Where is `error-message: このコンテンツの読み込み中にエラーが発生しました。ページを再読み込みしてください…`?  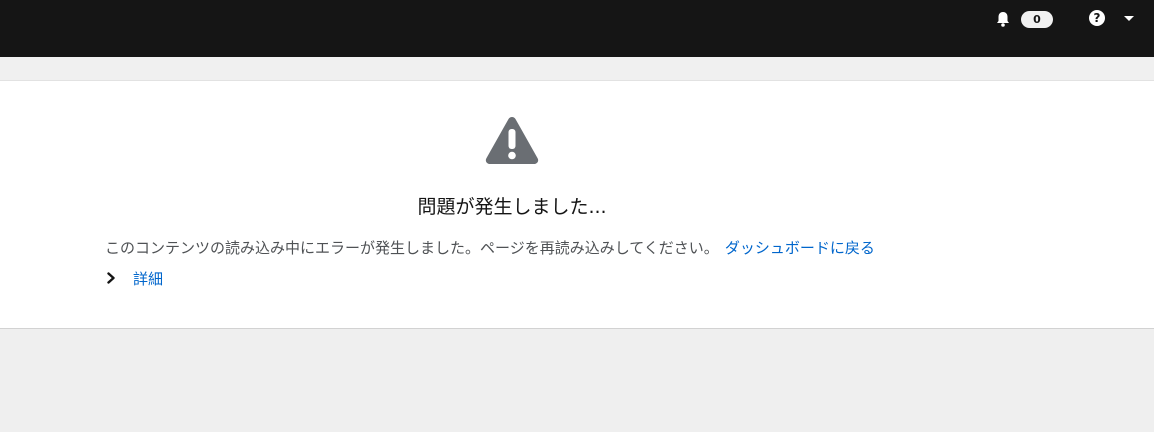 error-message: このコンテンツの読み込み中にエラーが発生しました。ページを再読み込みしてください… is located at coordinates (412, 248).